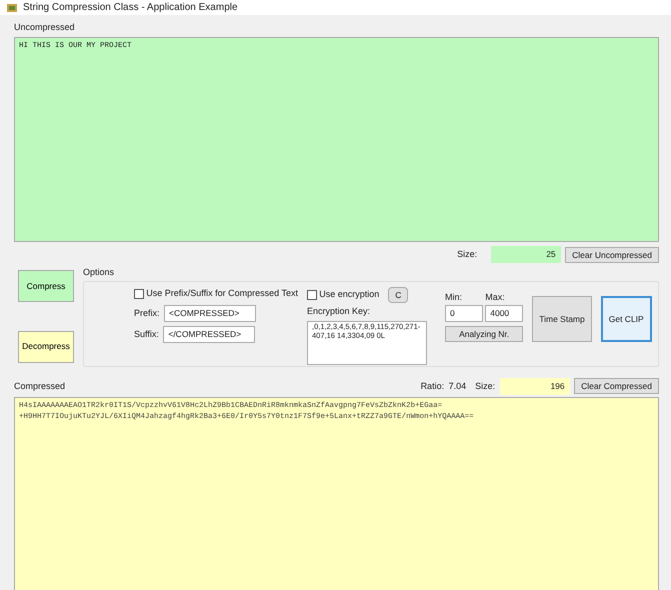 The width and height of the screenshot is (671, 590). Describe the element at coordinates (222, 293) in the screenshot. I see `checkbox-label: Use Prefix/Suffix for Compressed Text` at that location.